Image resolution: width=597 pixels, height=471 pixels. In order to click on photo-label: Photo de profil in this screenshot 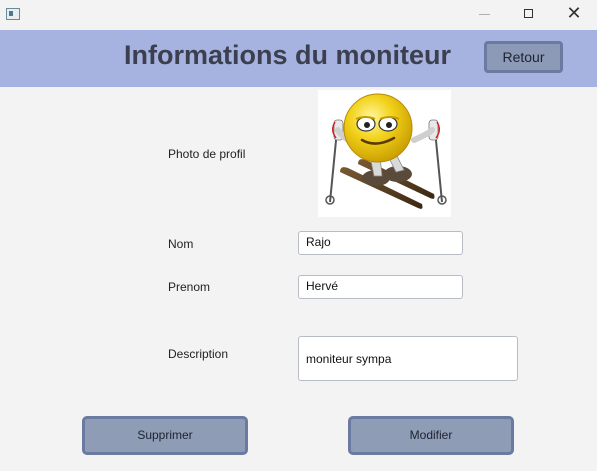, I will do `click(207, 154)`.